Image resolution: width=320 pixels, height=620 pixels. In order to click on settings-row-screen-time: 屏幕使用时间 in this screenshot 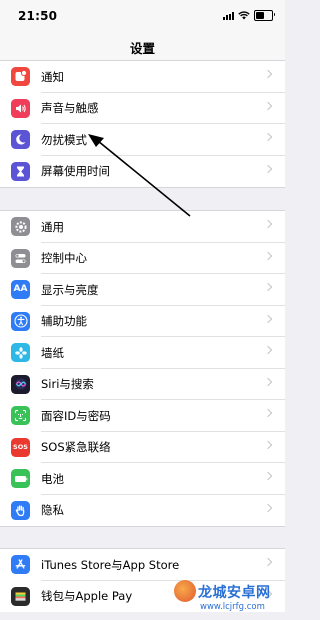, I will do `click(142, 172)`.